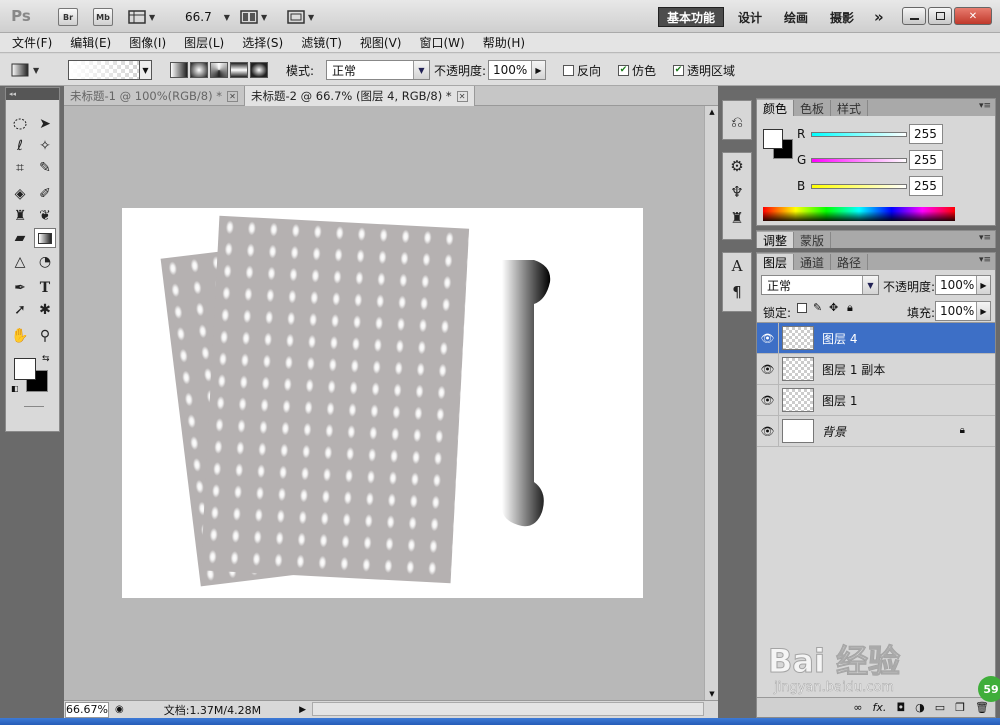  Describe the element at coordinates (20, 336) in the screenshot. I see `hand-tool: ✋` at that location.